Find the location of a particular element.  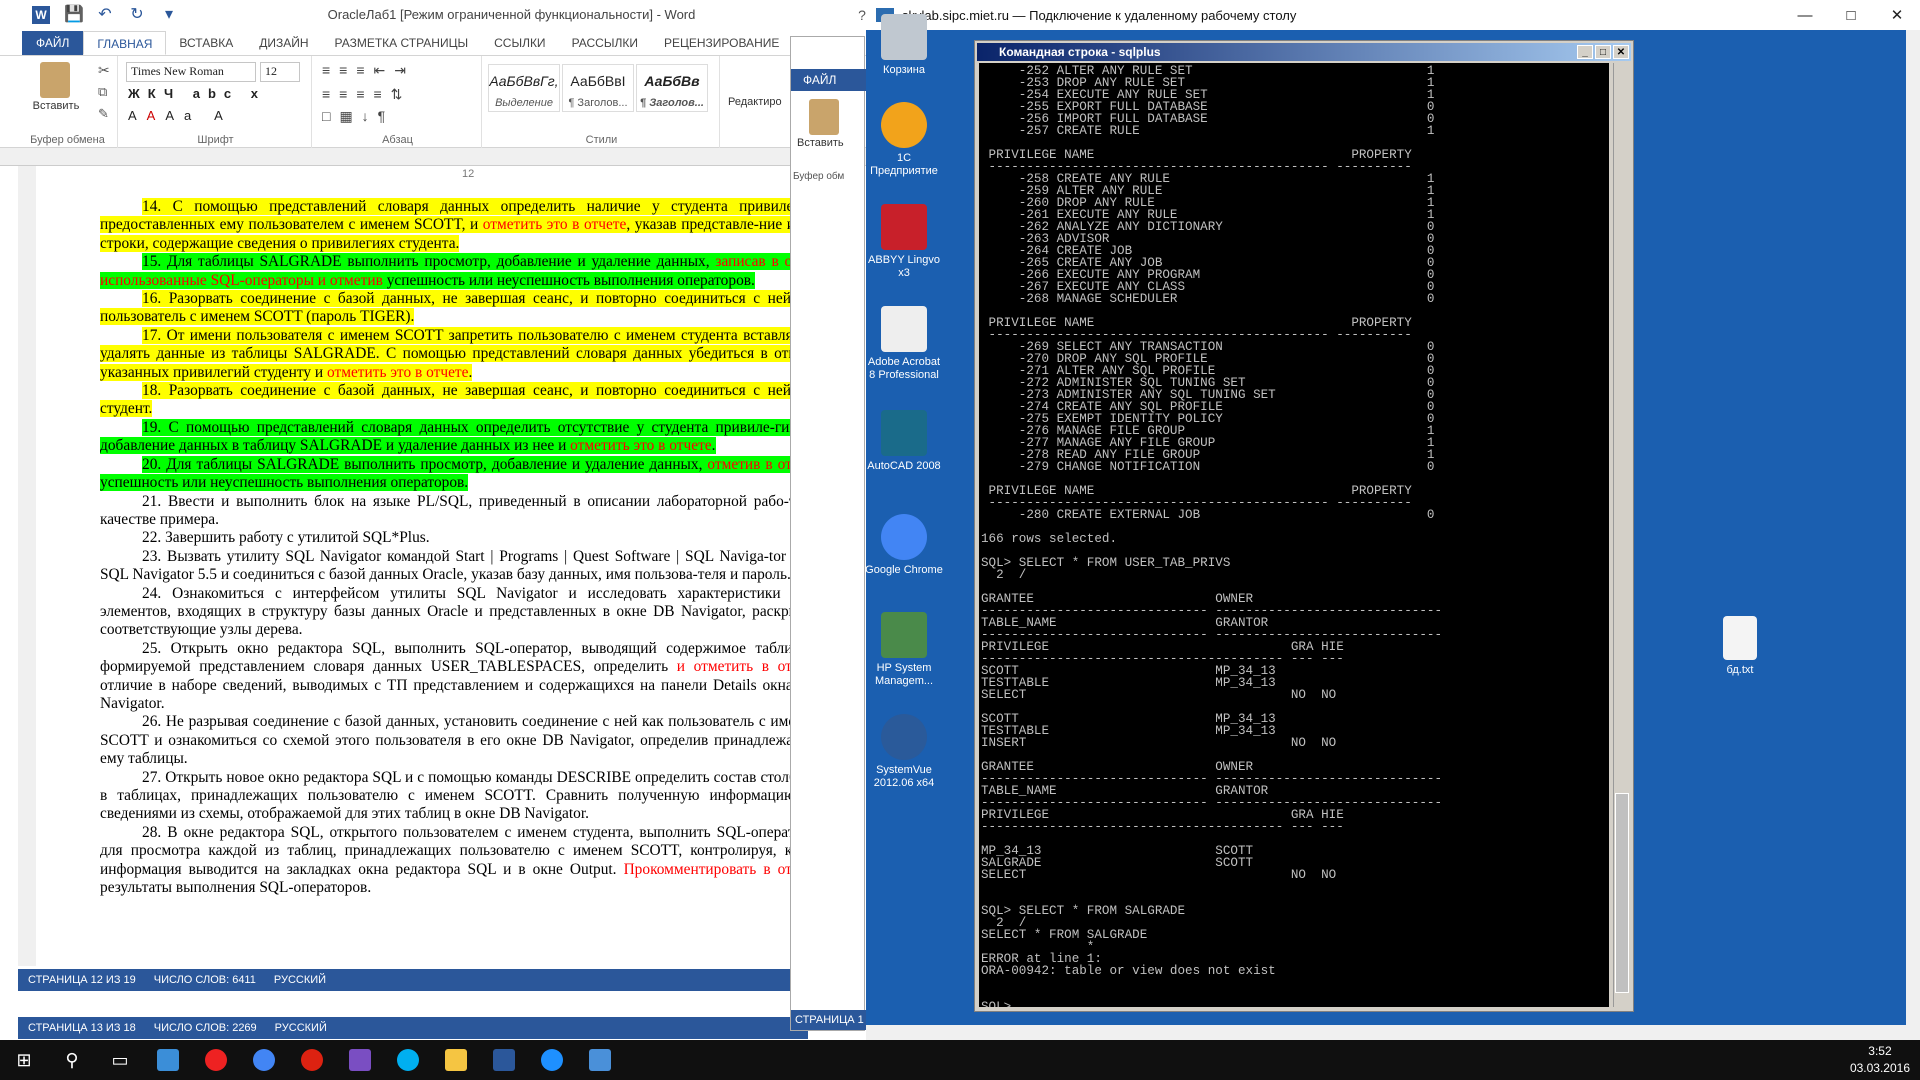

system-clock: 3:52 03.03.2016 is located at coordinates (1880, 1060).